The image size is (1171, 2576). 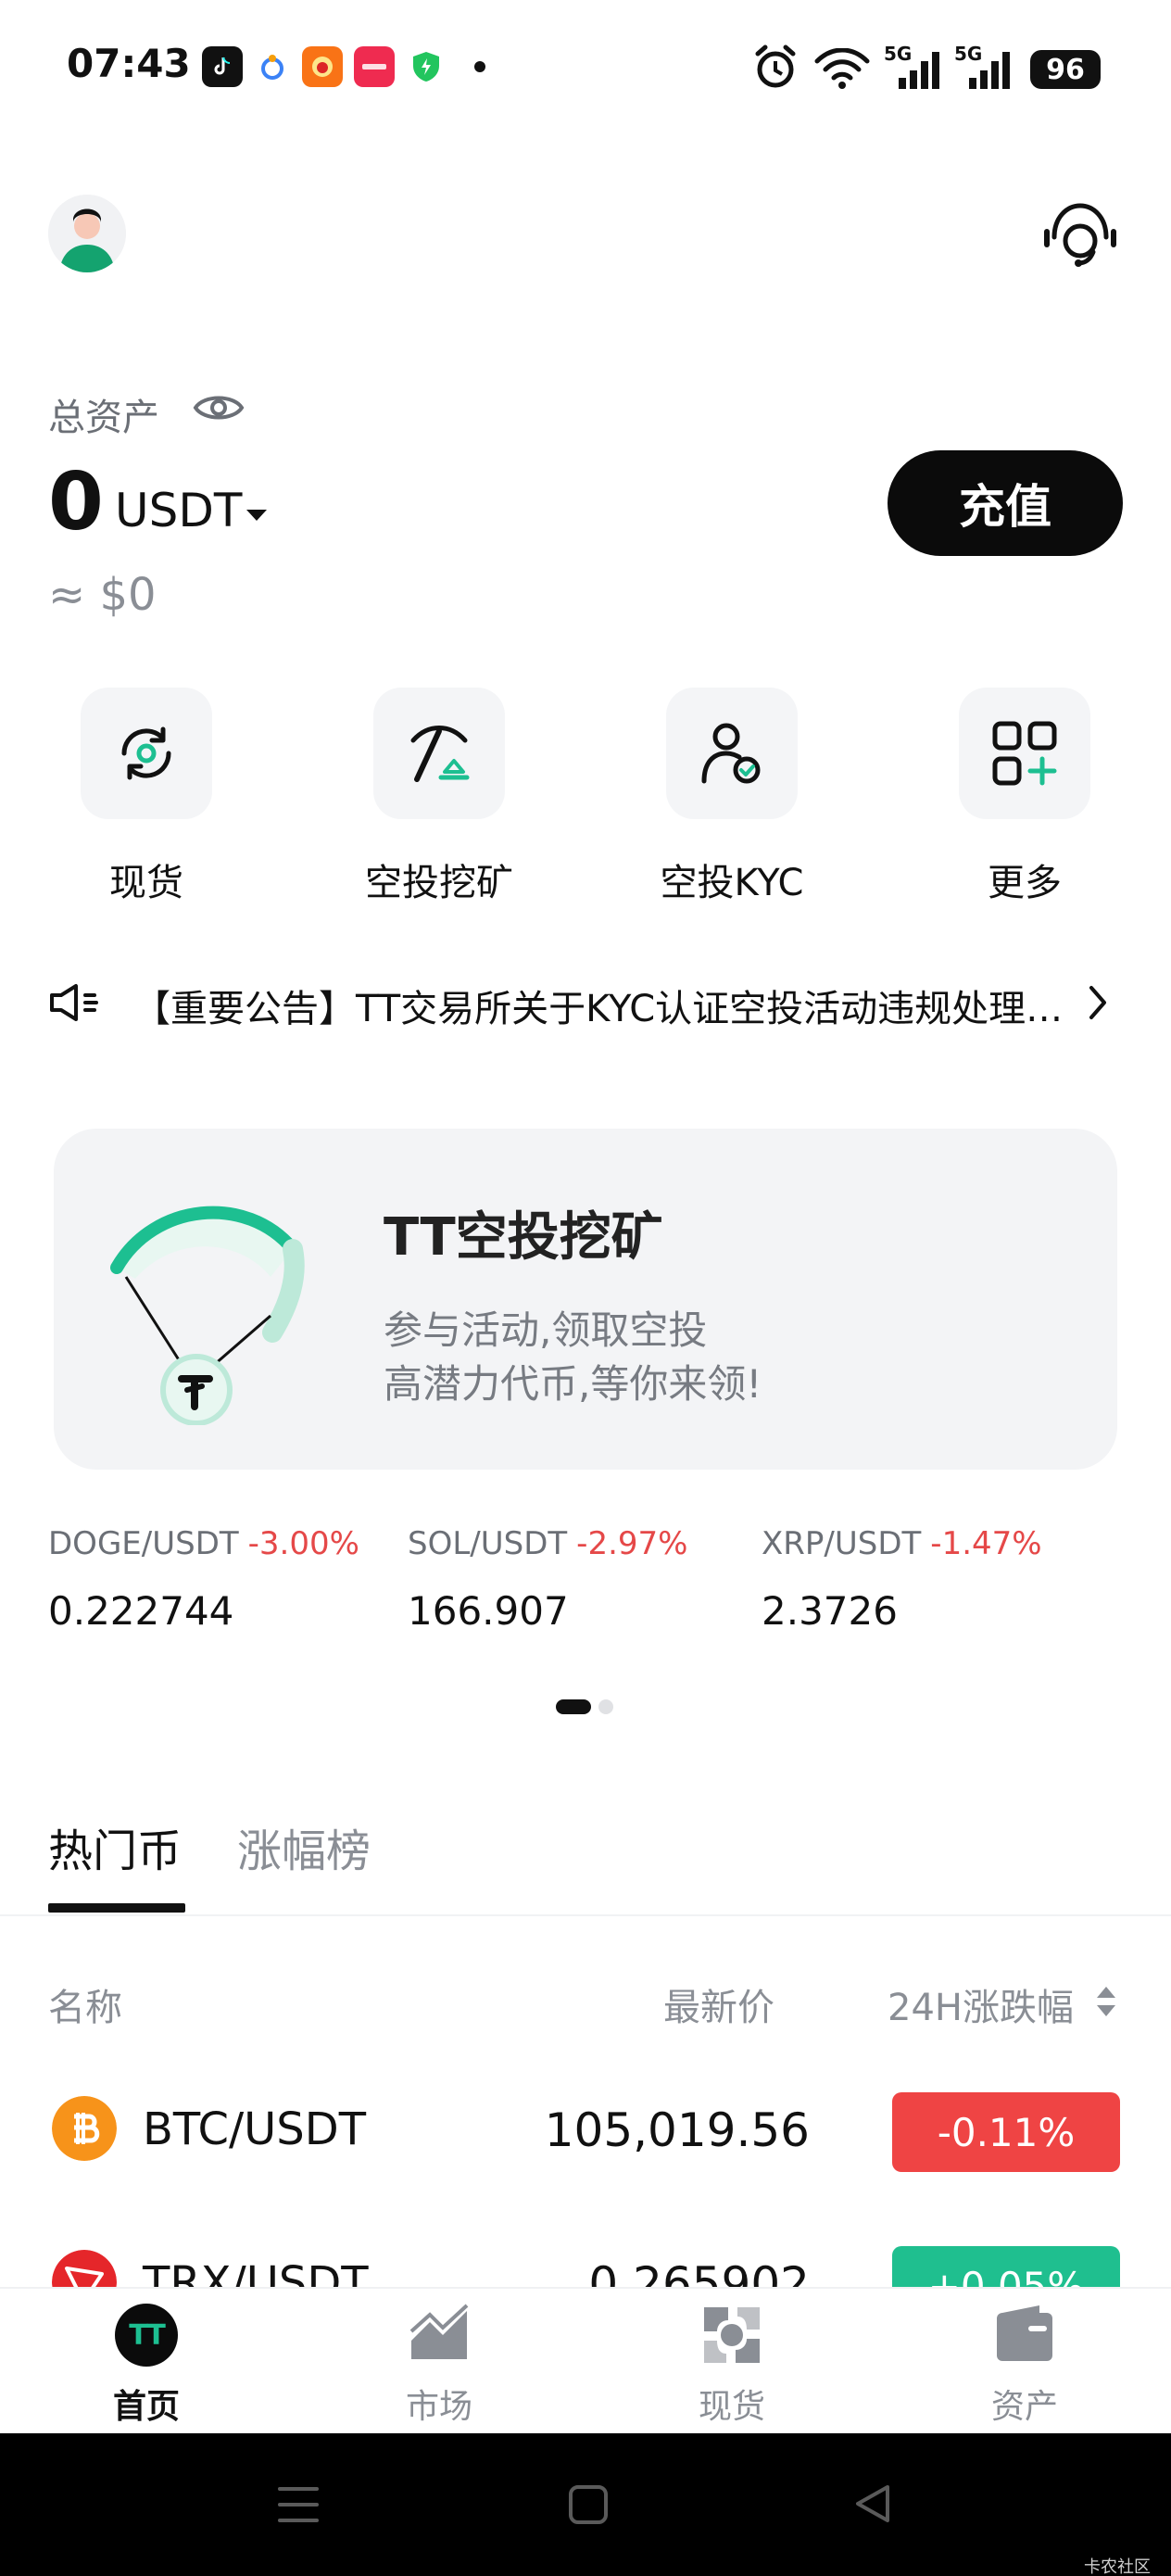 I want to click on menu-icon, so click(x=299, y=2504).